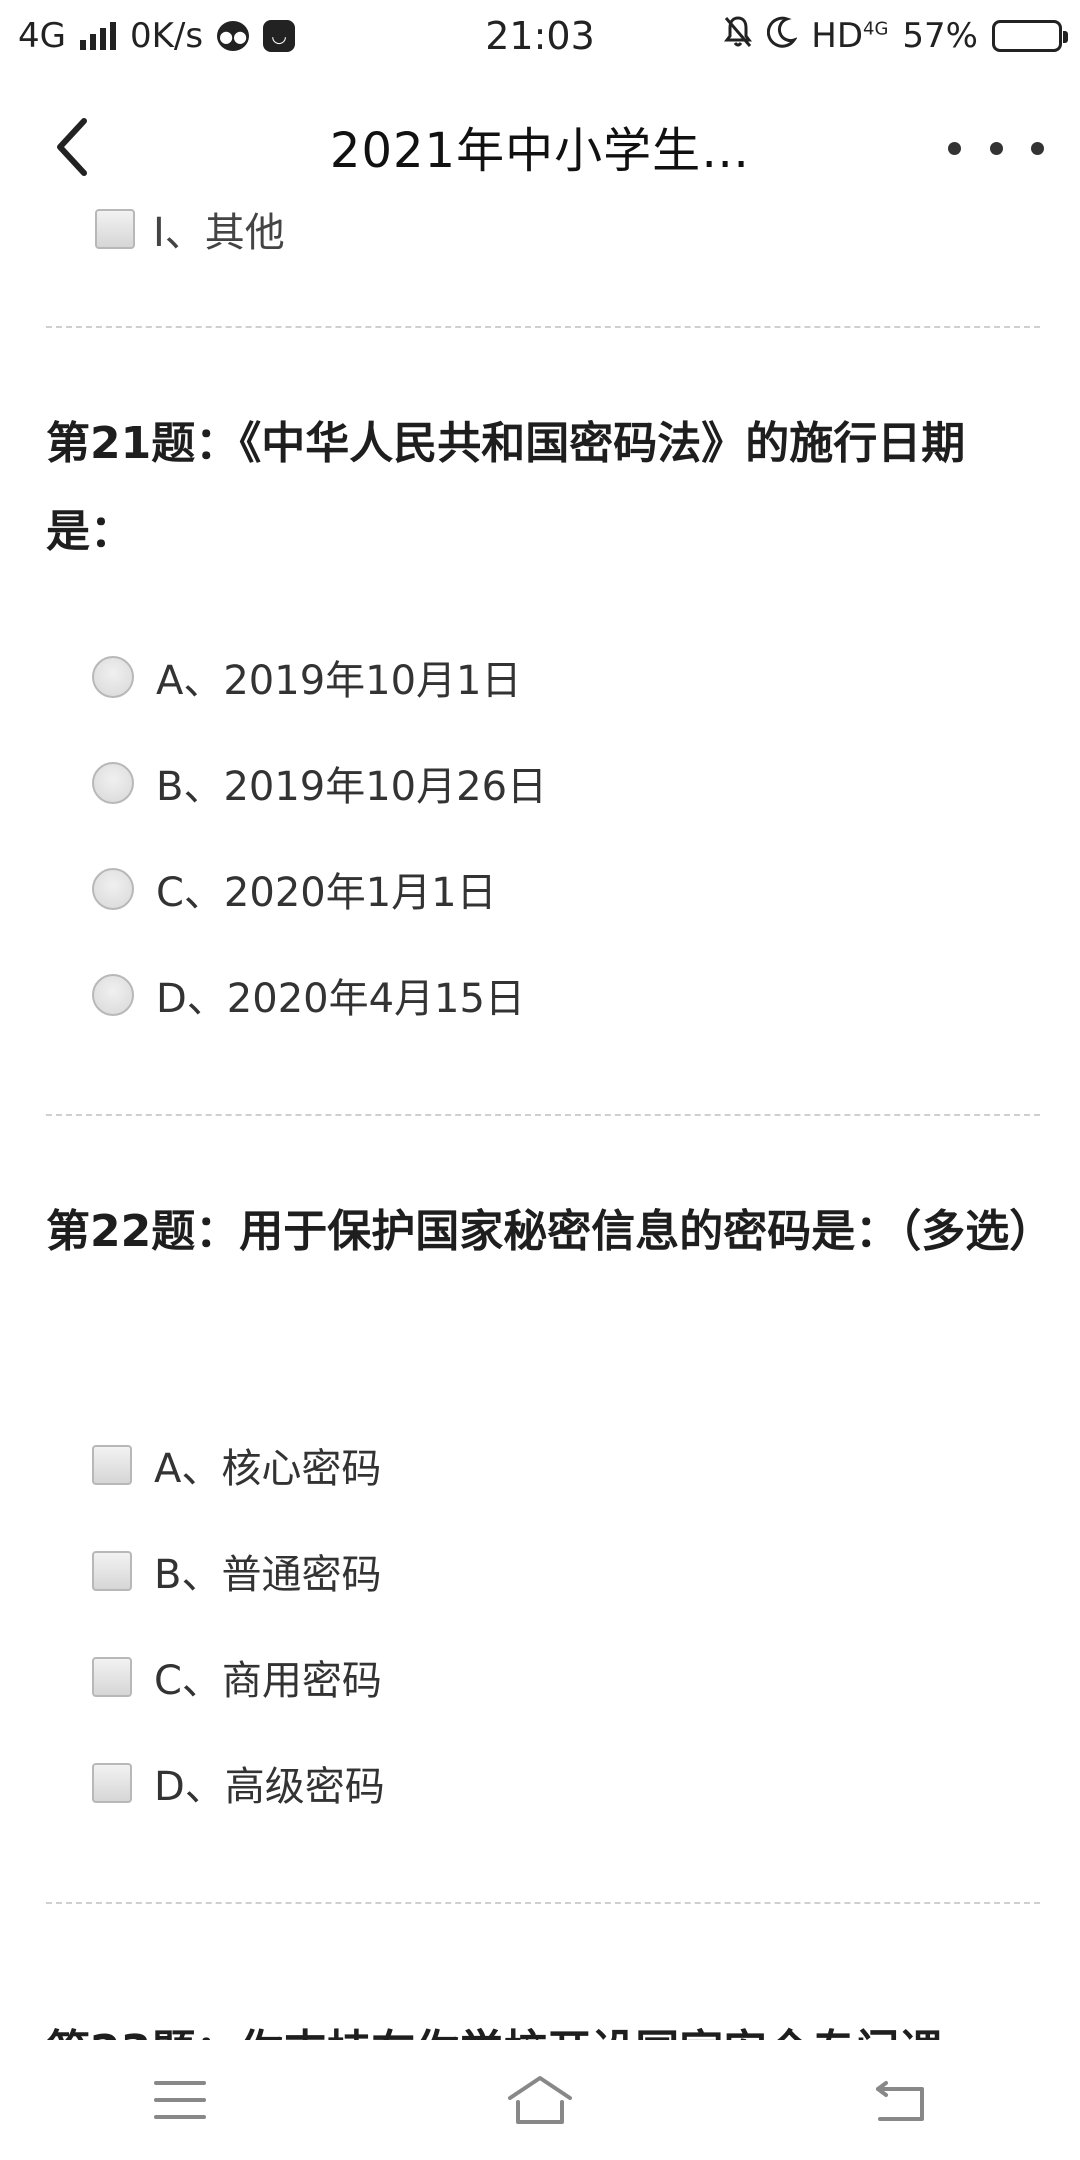 The image size is (1080, 2160). I want to click on option-21-a: A、2019年10月1日, so click(307, 677).